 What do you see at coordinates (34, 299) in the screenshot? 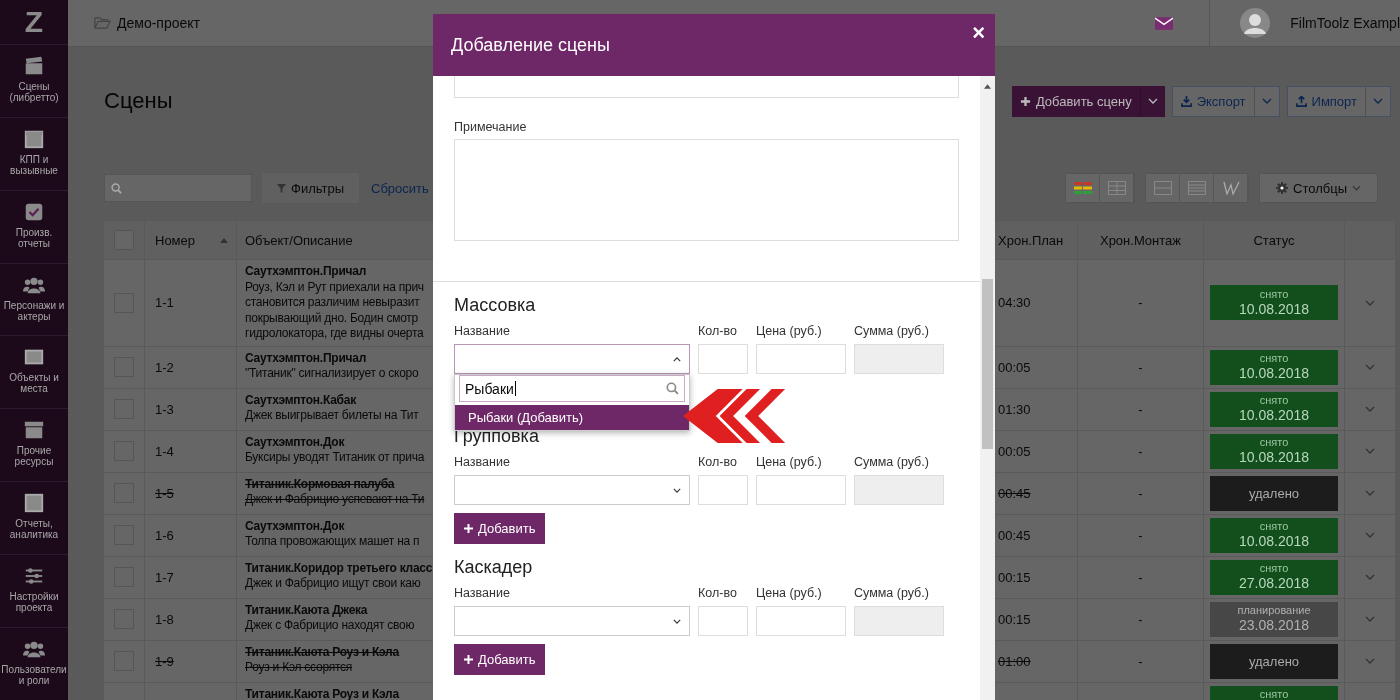
I see `sidebar-item: Персонажи и актеры` at bounding box center [34, 299].